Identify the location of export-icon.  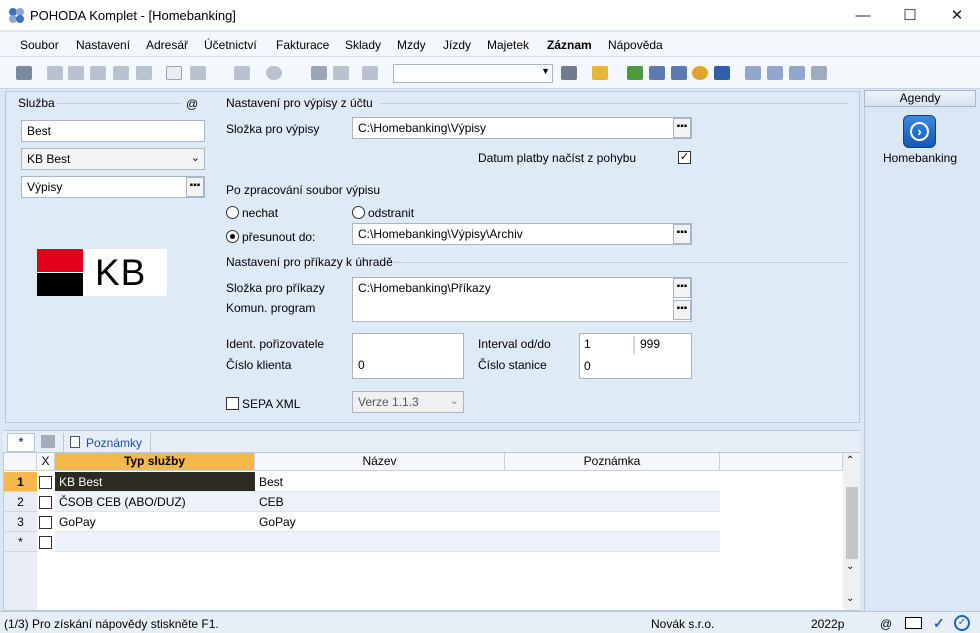
(144, 73).